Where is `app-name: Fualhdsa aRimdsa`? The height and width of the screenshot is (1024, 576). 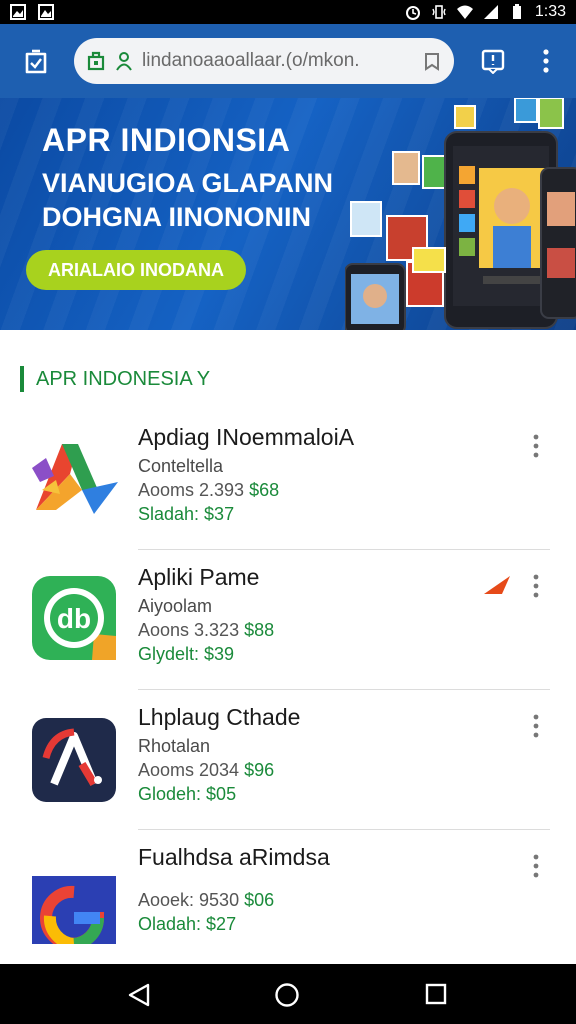
app-name: Fualhdsa aRimdsa is located at coordinates (234, 857).